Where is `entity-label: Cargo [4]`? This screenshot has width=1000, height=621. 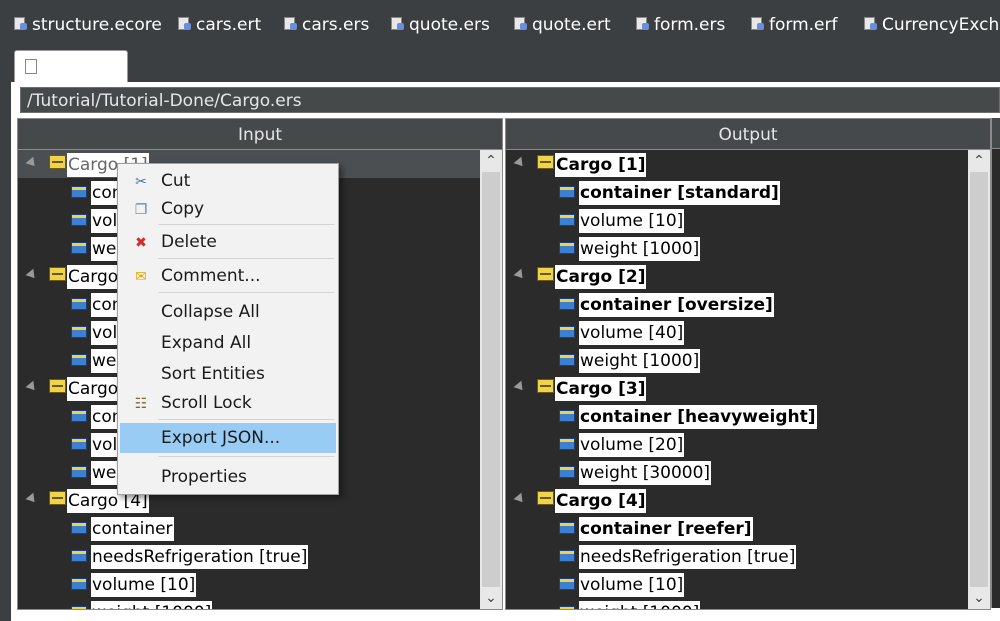 entity-label: Cargo [4] is located at coordinates (601, 501).